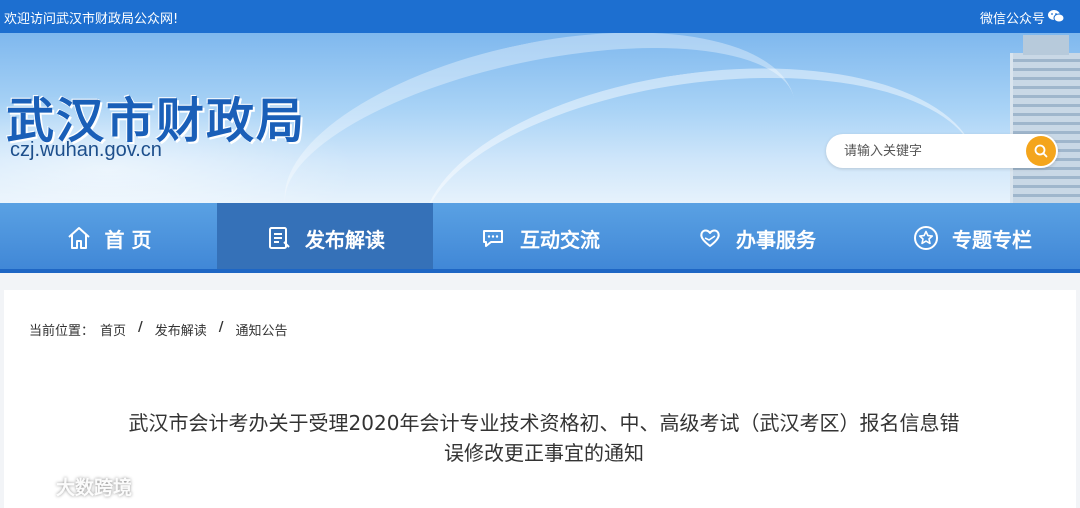 The image size is (1080, 508). What do you see at coordinates (86, 150) in the screenshot?
I see `site-domain: czj.wuhan.gov.cn` at bounding box center [86, 150].